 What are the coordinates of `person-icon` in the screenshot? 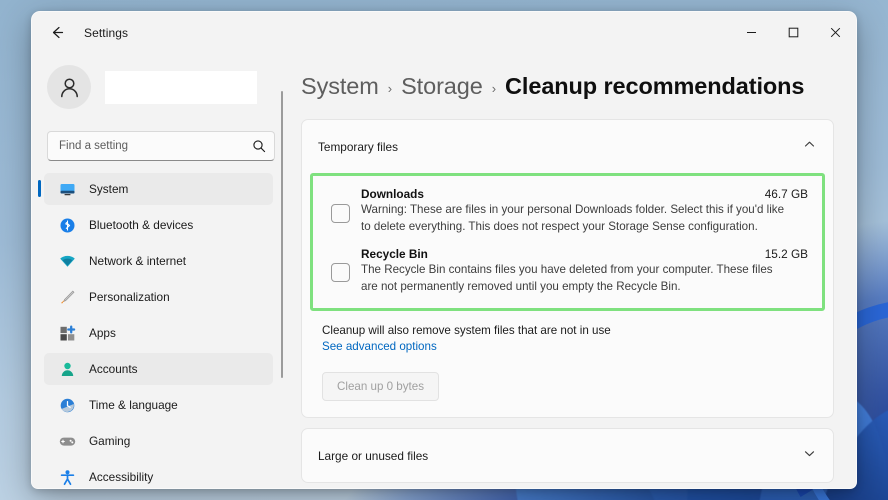 It's located at (67, 369).